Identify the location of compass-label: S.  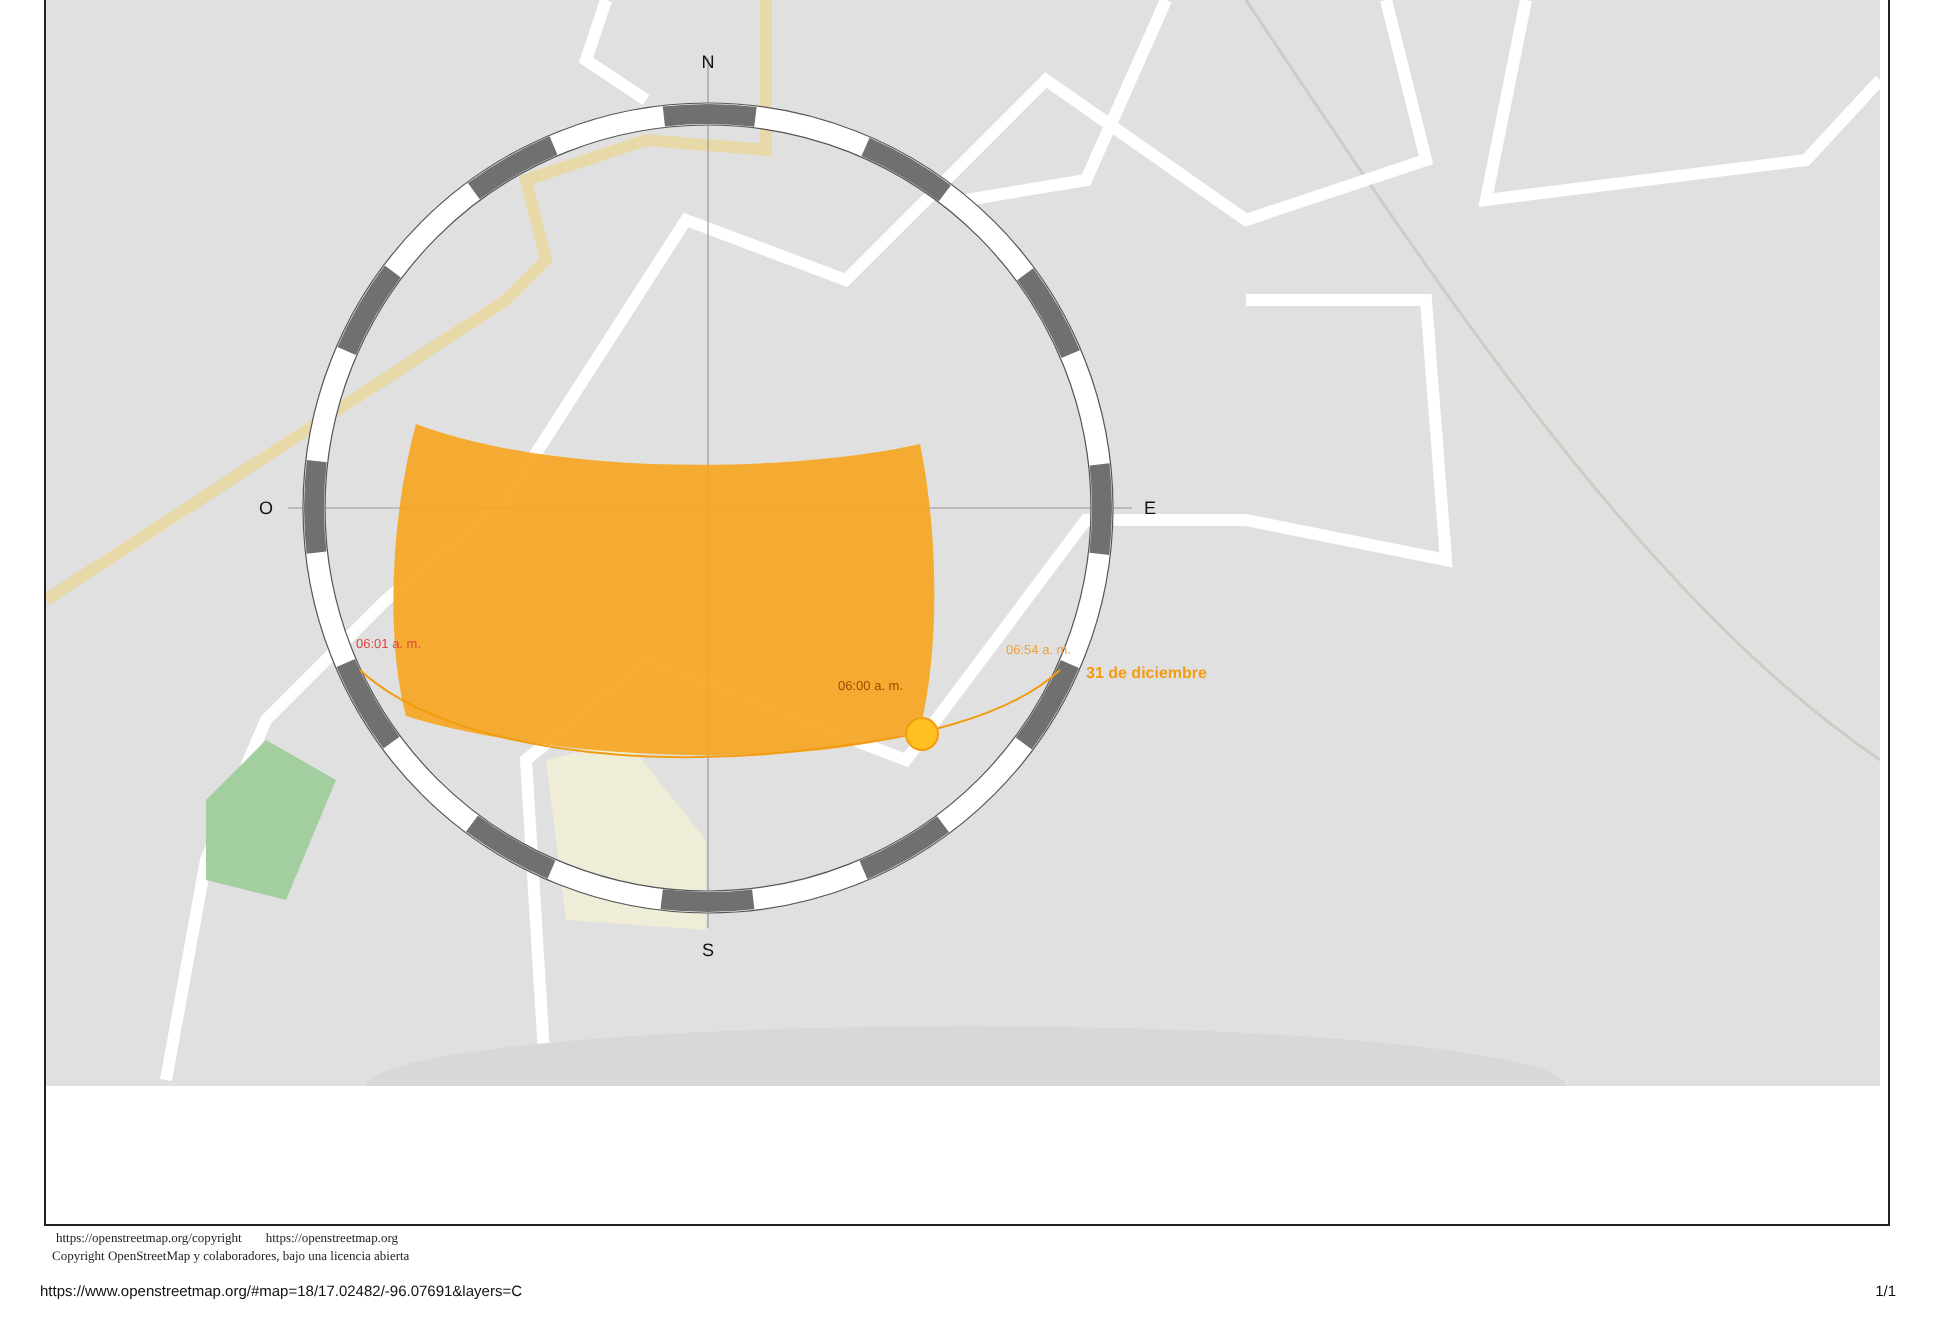
(708, 950).